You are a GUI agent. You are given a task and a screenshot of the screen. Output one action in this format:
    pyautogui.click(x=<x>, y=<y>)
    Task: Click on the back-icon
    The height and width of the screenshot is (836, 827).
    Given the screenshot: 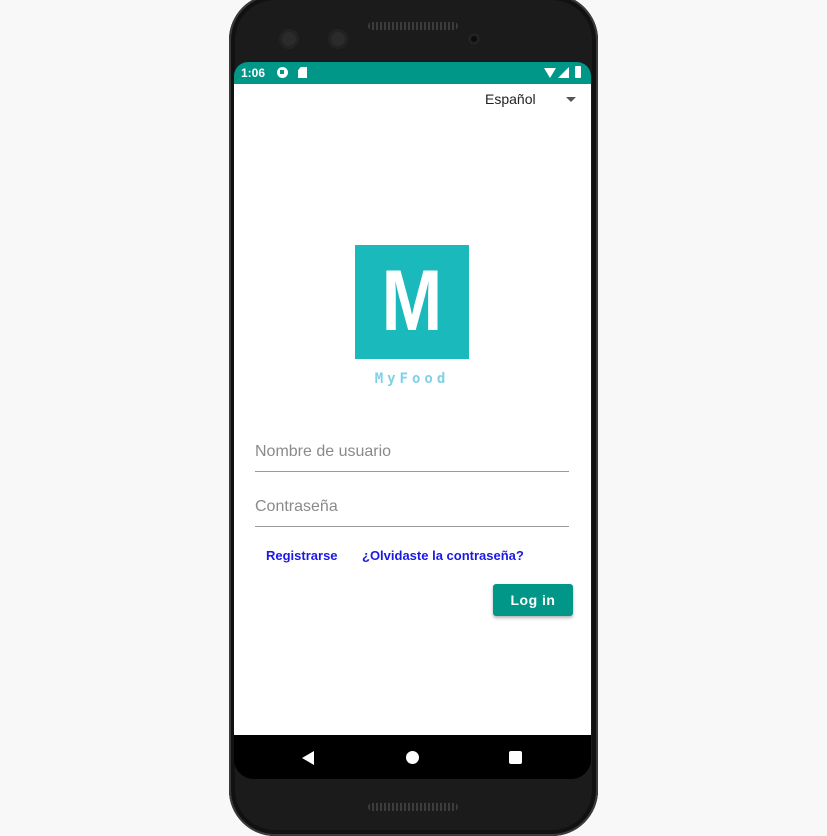 What is the action you would take?
    pyautogui.click(x=308, y=758)
    